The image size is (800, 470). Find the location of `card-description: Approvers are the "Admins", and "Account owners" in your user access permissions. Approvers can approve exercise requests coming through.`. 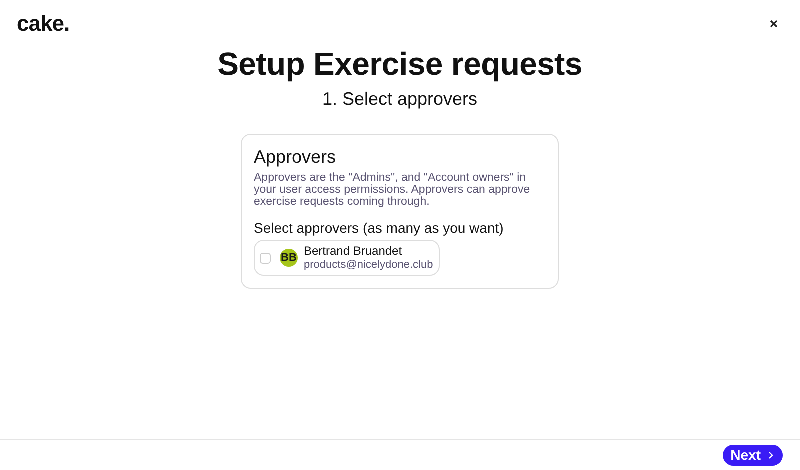

card-description: Approvers are the "Admins", and "Account owners" in your user access permissions. Approvers can approve exercise requests coming through. is located at coordinates (393, 190).